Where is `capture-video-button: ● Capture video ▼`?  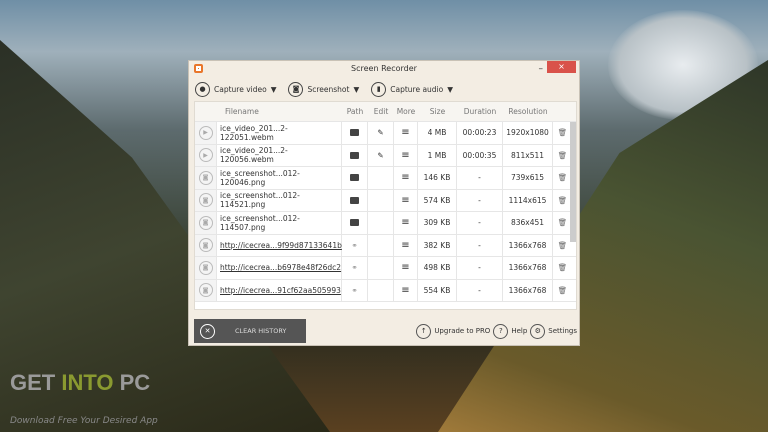 capture-video-button: ● Capture video ▼ is located at coordinates (236, 89).